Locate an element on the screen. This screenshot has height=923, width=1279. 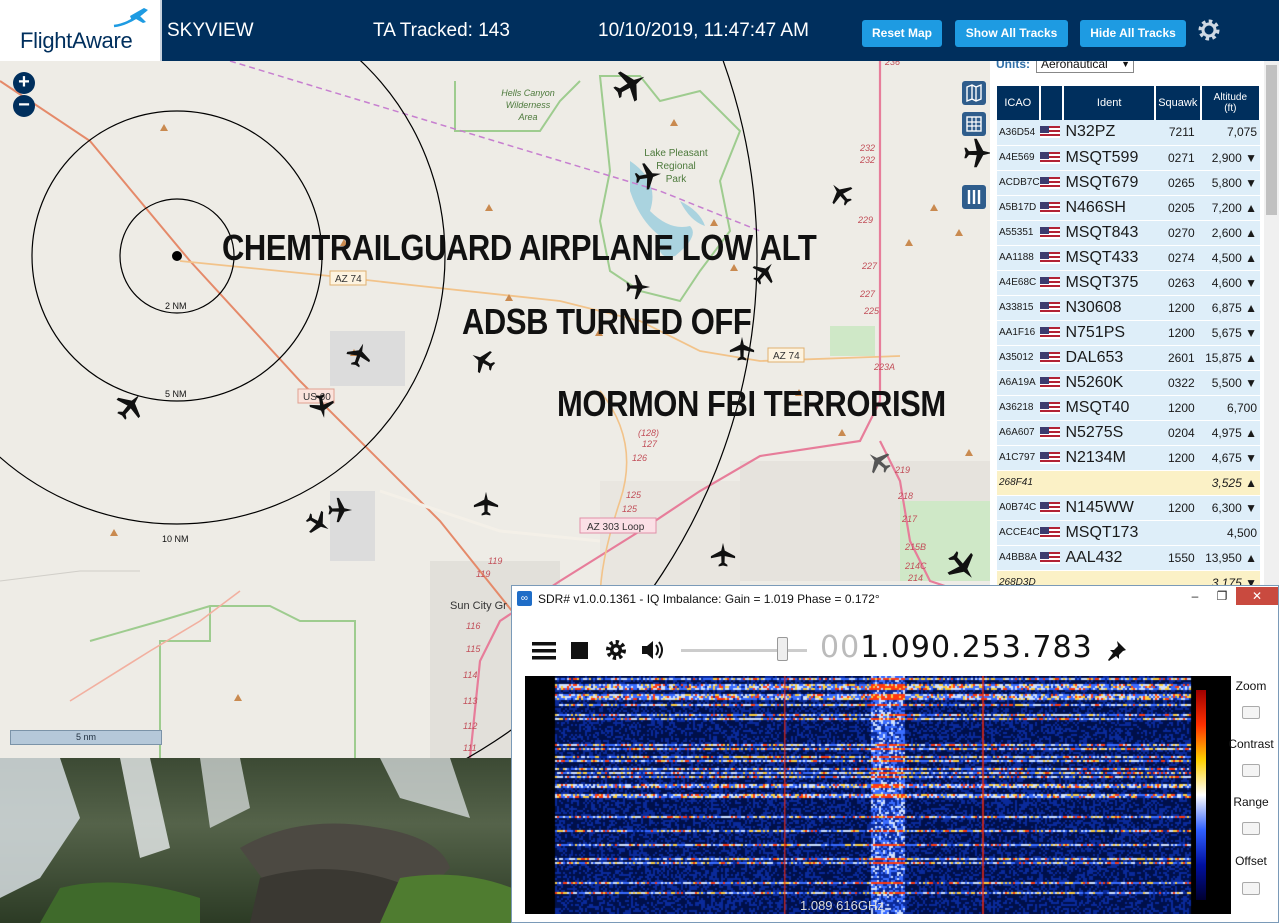
table-row: A6A607 N5275S 0204 4,975 ▲ is located at coordinates (1128, 433).